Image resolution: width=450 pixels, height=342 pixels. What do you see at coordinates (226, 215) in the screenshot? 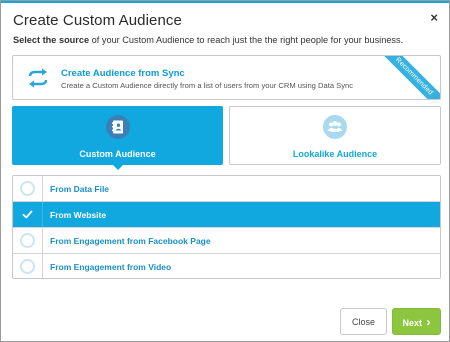
I see `option-from-website: From Website` at bounding box center [226, 215].